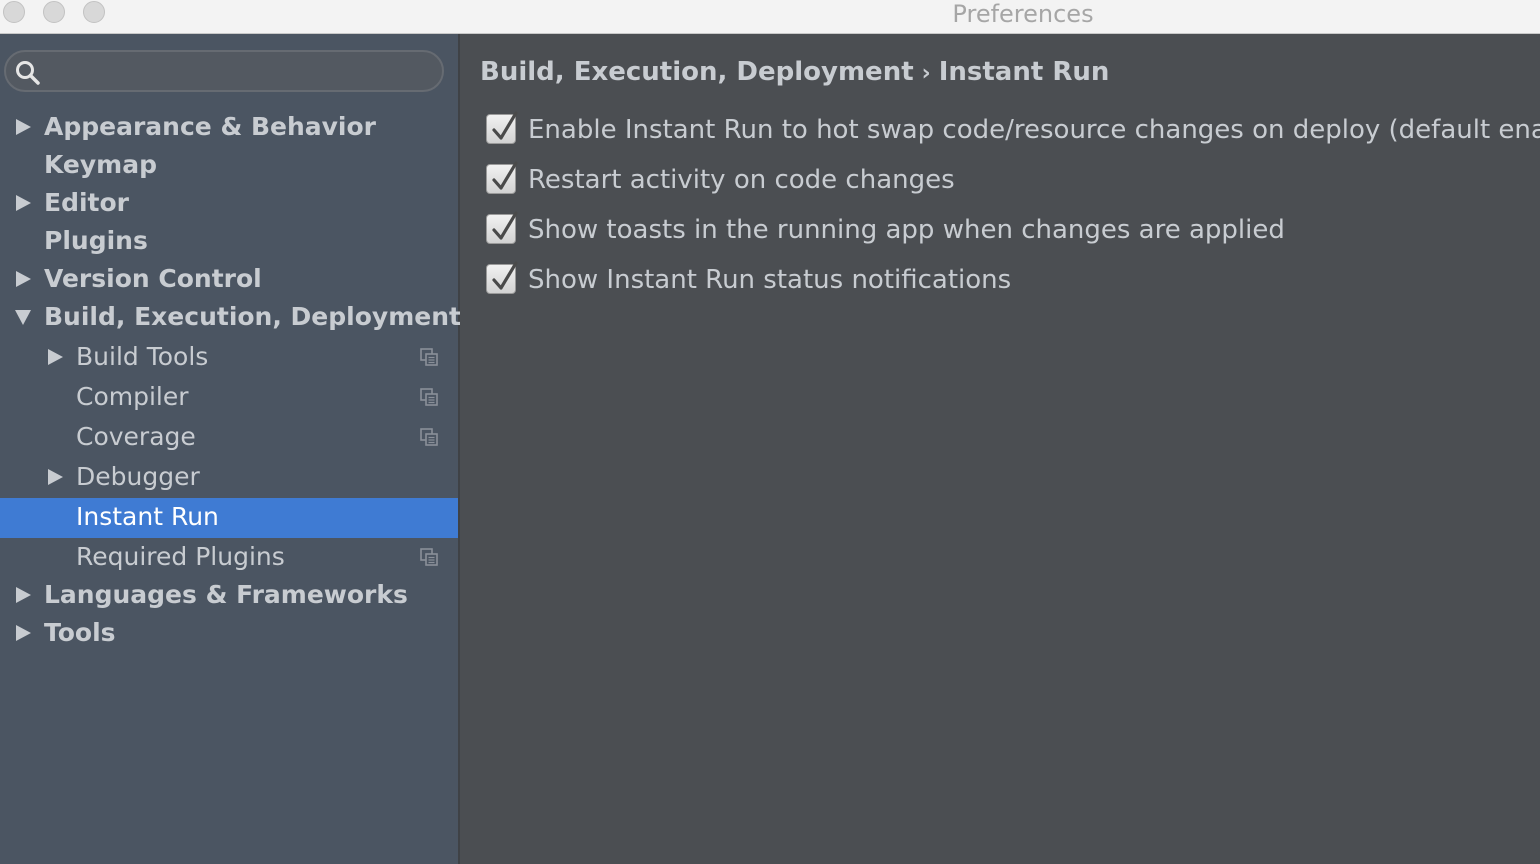 The image size is (1540, 864). Describe the element at coordinates (101, 164) in the screenshot. I see `tree-item-label: Keymap` at that location.